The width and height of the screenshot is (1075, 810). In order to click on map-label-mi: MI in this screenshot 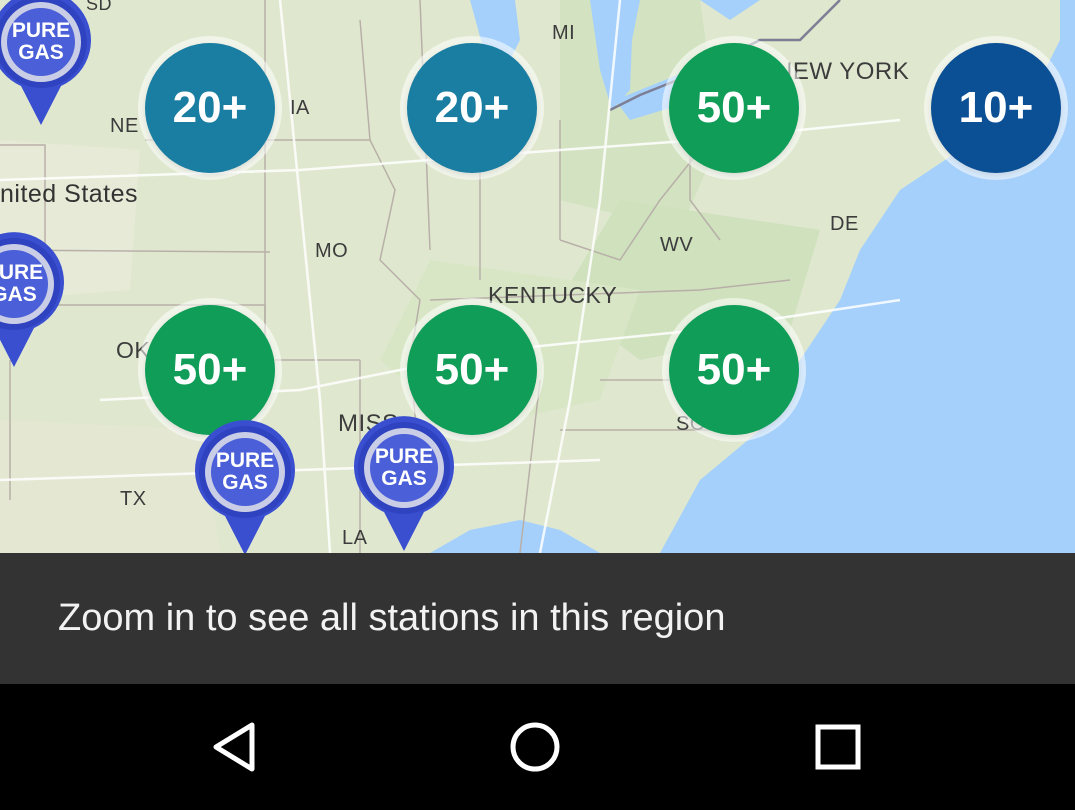, I will do `click(564, 33)`.